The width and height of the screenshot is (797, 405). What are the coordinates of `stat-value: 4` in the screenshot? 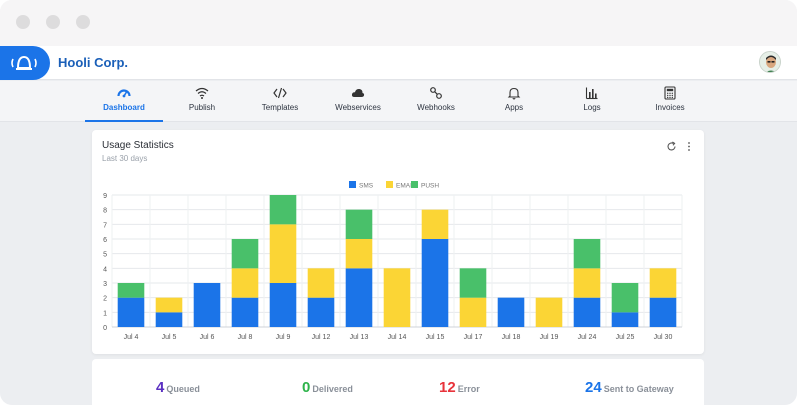 It's located at (160, 387).